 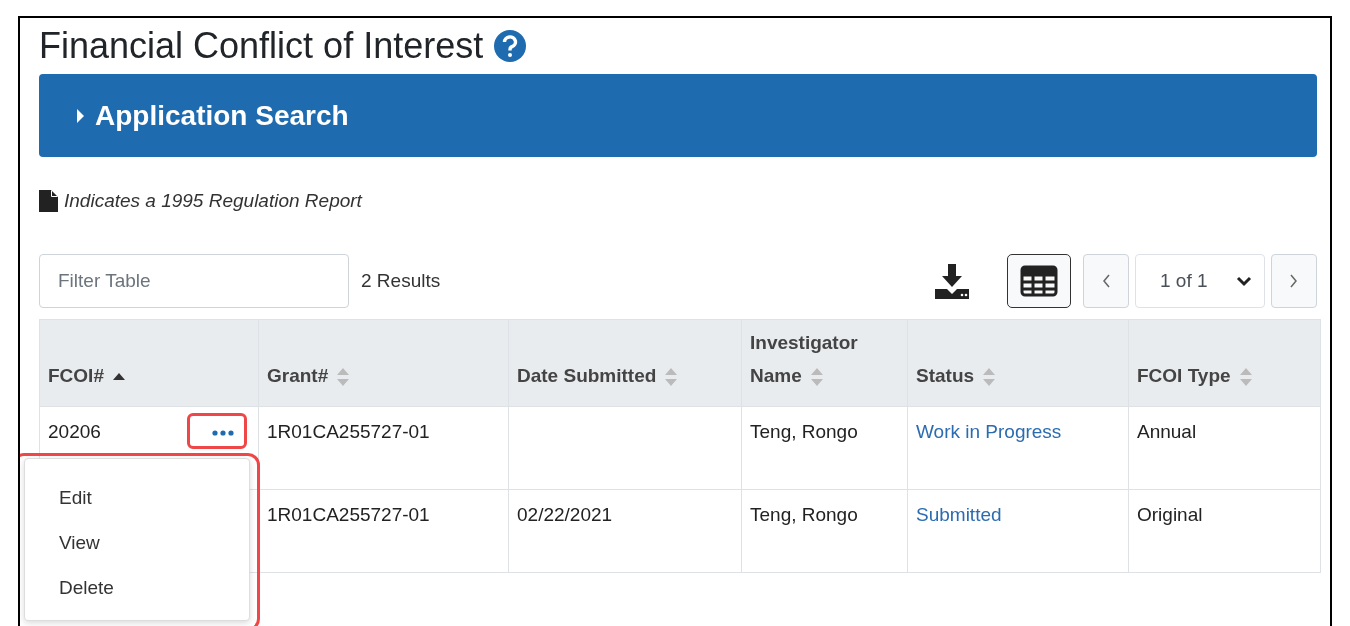 What do you see at coordinates (383, 363) in the screenshot?
I see `column-header: Grant#` at bounding box center [383, 363].